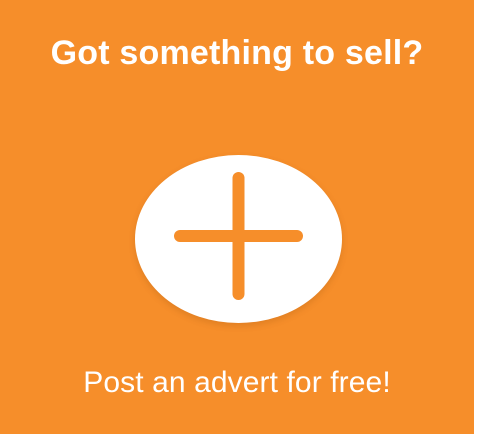 The image size is (478, 434). What do you see at coordinates (476, 217) in the screenshot?
I see `page-edge` at bounding box center [476, 217].